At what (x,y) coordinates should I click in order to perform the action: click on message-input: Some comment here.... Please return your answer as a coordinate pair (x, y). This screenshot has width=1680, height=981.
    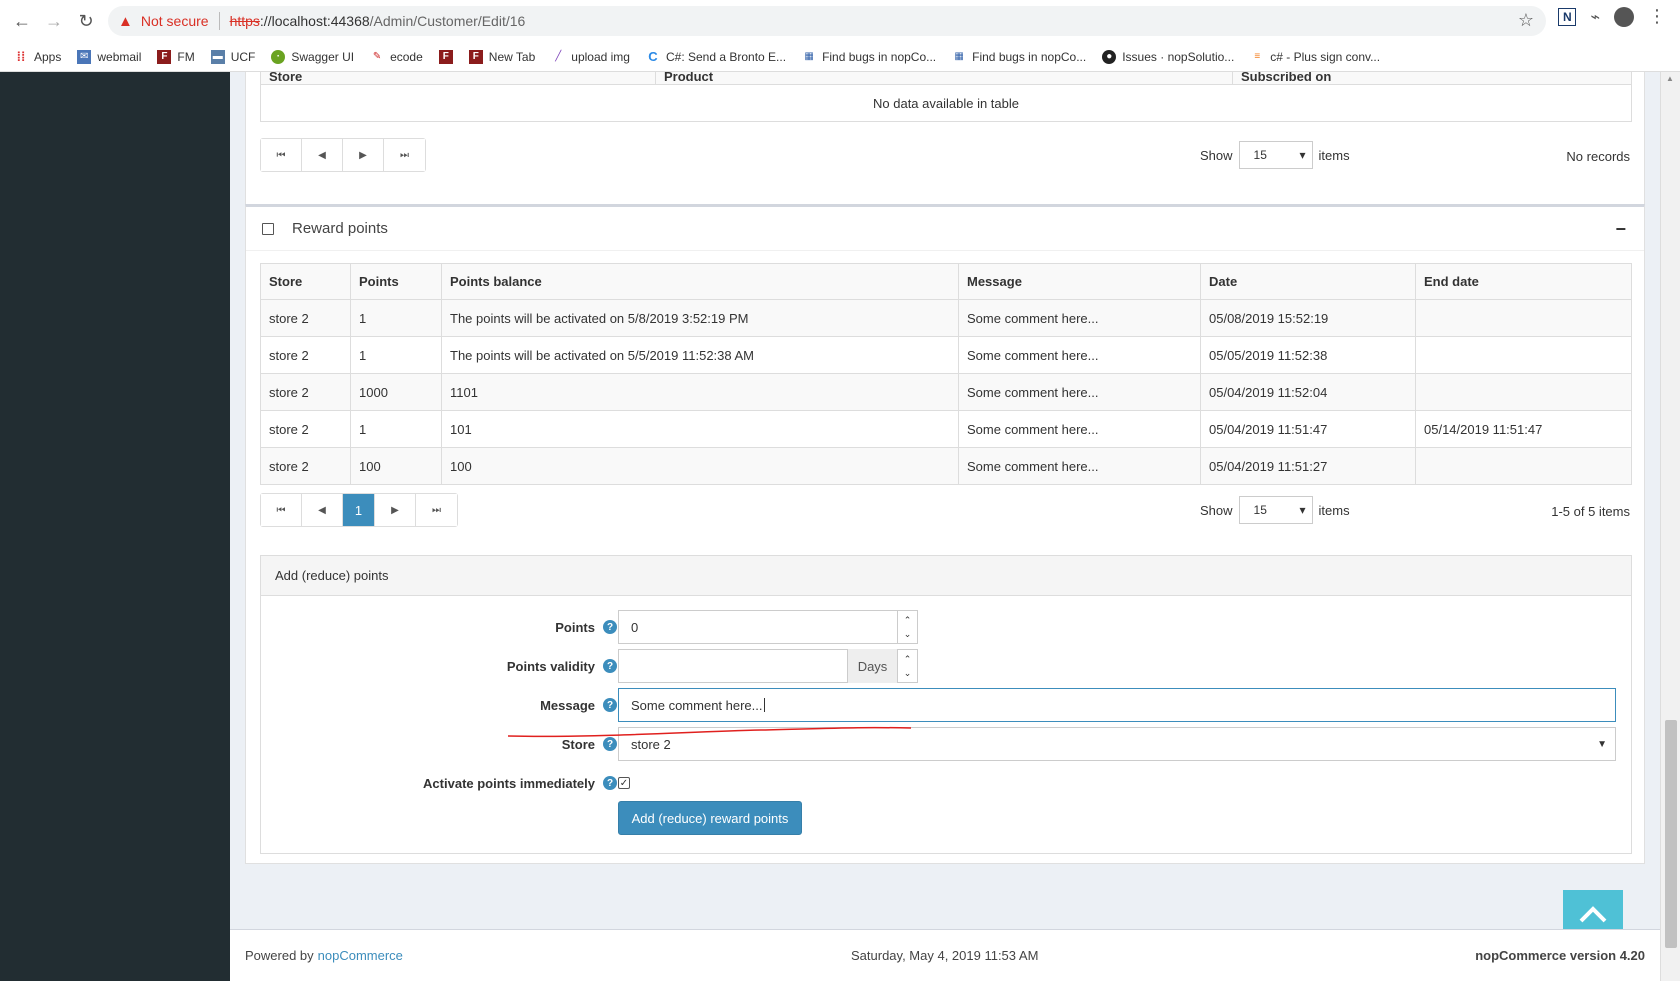
    Looking at the image, I should click on (1117, 705).